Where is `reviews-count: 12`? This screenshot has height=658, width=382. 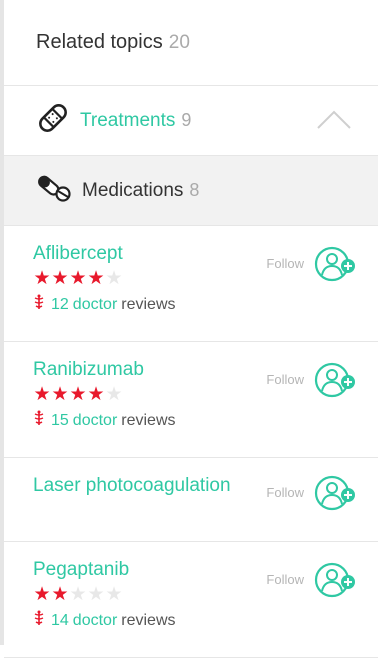 reviews-count: 12 is located at coordinates (60, 305).